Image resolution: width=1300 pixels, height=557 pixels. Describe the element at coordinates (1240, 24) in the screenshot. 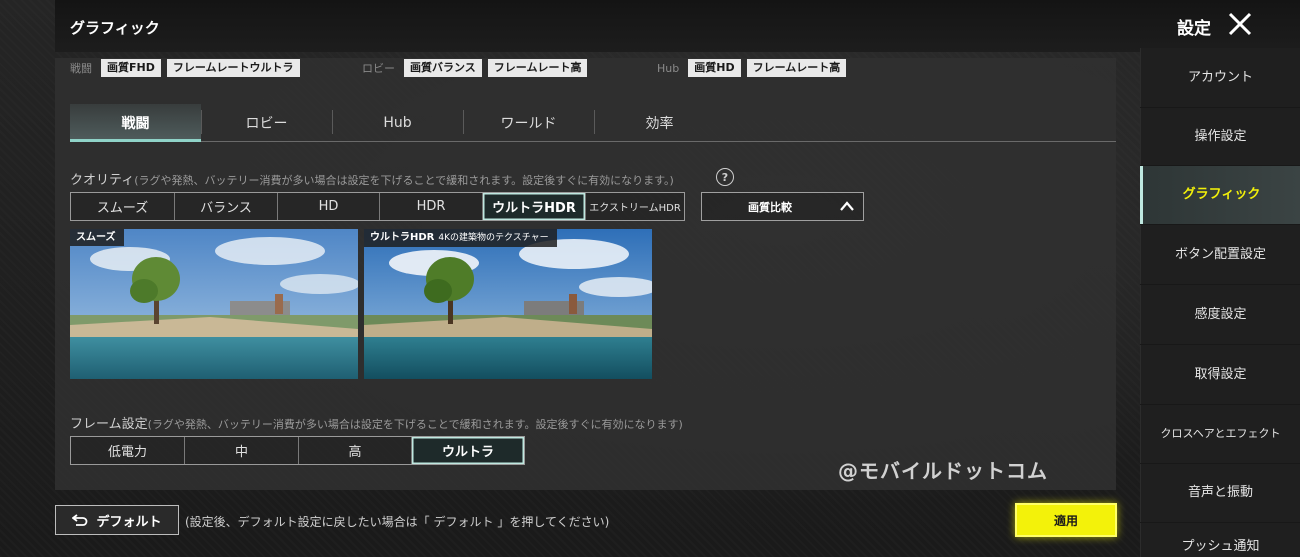

I see `close-icon` at that location.